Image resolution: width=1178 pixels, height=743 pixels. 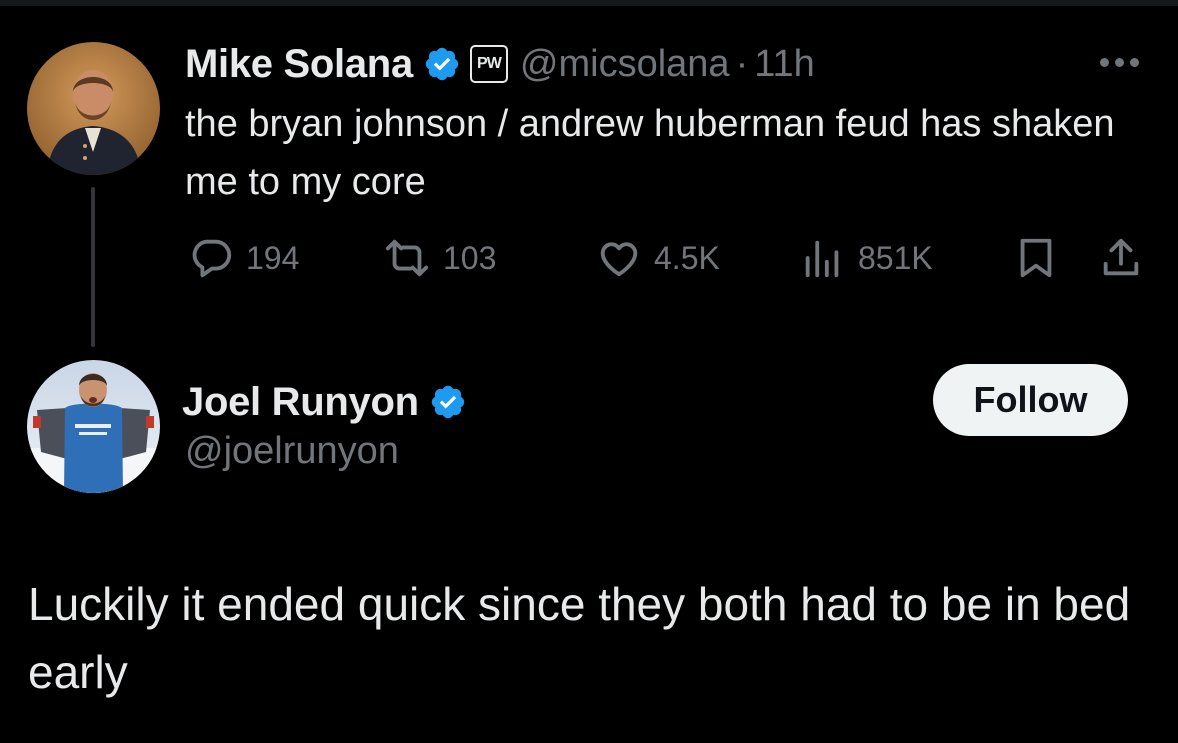 I want to click on like-count: 4.5K, so click(x=687, y=257).